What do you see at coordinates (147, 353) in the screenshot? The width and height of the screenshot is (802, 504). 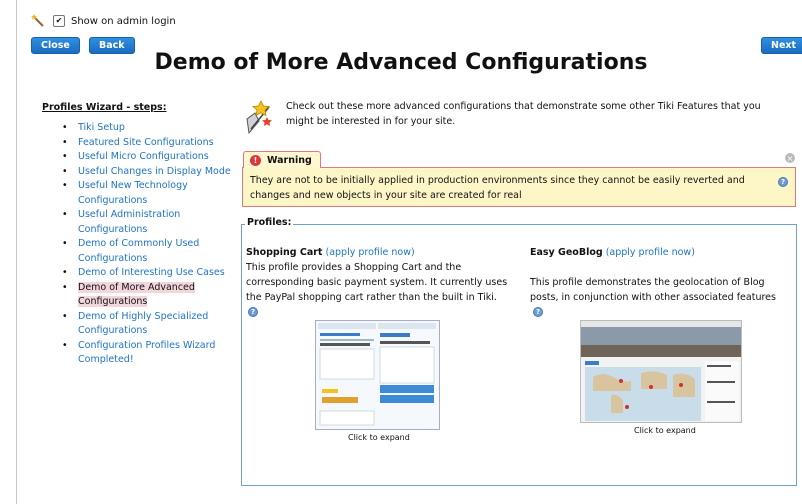 I see `step-item-wizard-completed: Configuration Profiles Wizard Completed!` at bounding box center [147, 353].